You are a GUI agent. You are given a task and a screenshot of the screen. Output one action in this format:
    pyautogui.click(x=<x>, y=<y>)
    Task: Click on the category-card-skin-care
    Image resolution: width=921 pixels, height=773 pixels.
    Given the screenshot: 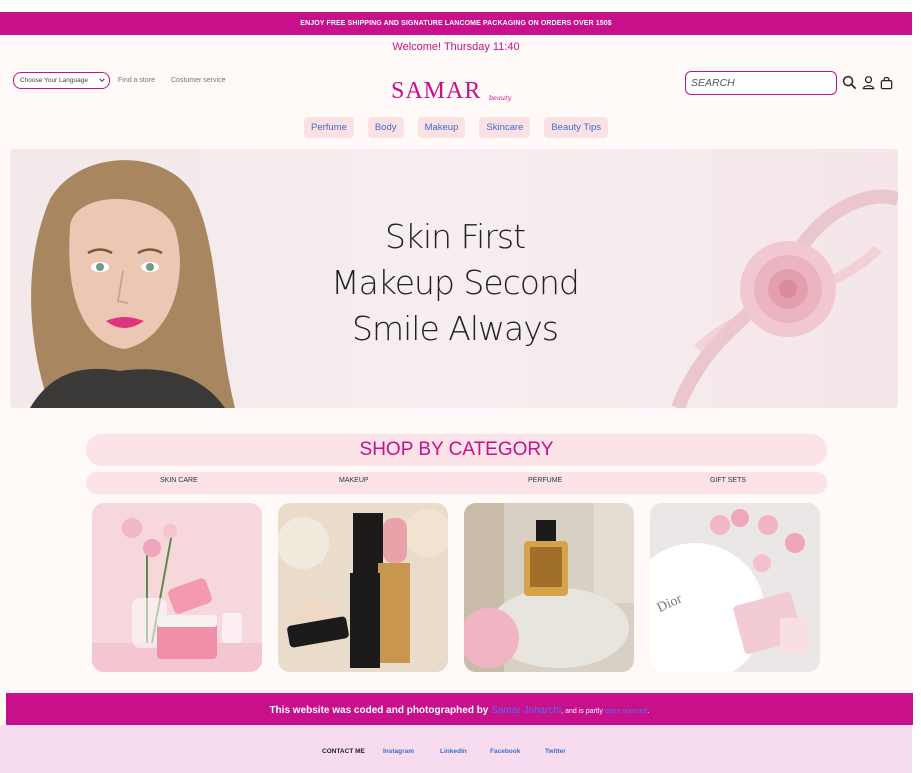 What is the action you would take?
    pyautogui.click(x=177, y=587)
    